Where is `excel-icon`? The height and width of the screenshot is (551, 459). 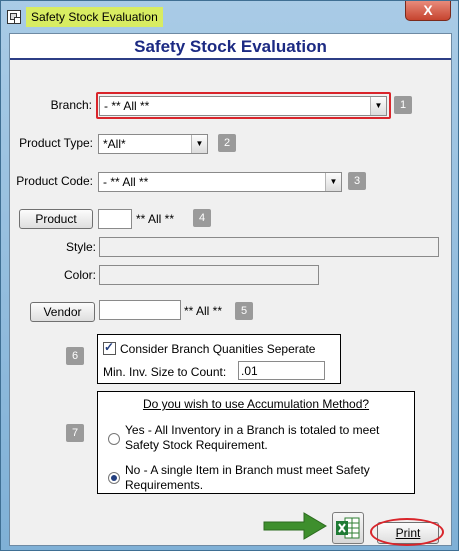 excel-icon is located at coordinates (348, 528).